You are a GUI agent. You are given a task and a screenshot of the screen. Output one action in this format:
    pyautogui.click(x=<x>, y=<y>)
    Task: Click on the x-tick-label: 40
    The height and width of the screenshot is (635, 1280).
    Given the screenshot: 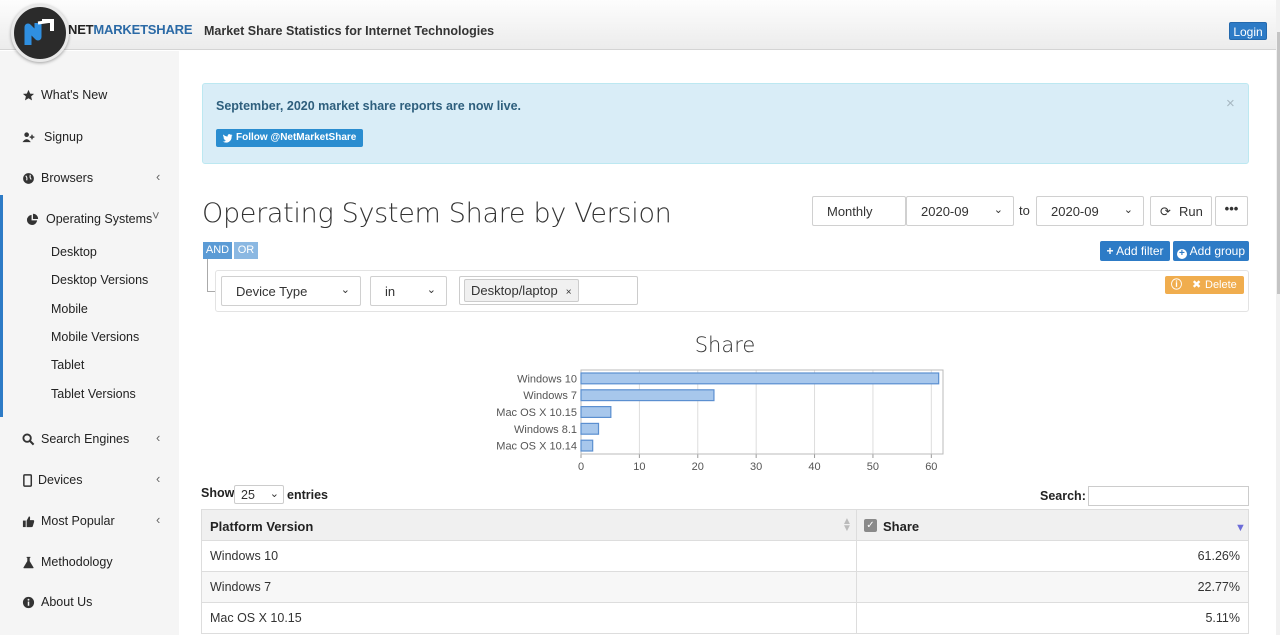 What is the action you would take?
    pyautogui.click(x=814, y=467)
    